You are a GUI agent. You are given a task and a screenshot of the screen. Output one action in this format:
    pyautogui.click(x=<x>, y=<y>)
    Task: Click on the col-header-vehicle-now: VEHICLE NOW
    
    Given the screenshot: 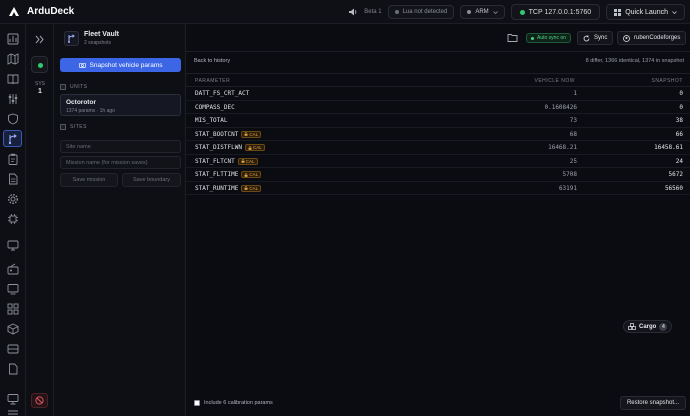 What is the action you would take?
    pyautogui.click(x=554, y=81)
    